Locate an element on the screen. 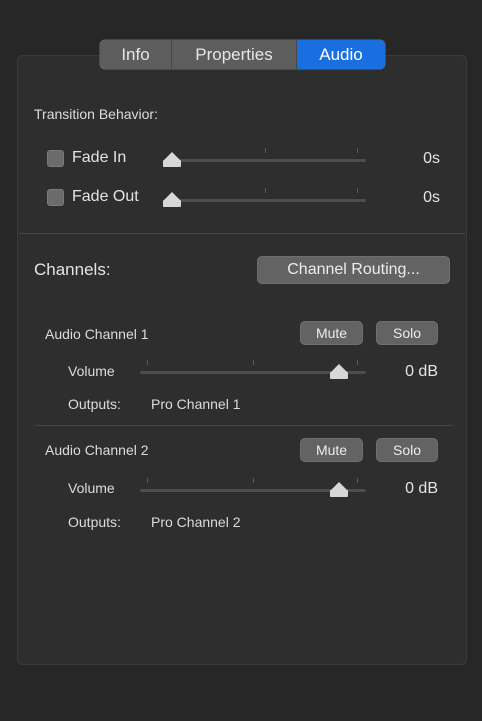  channels-heading: Channels: is located at coordinates (72, 269).